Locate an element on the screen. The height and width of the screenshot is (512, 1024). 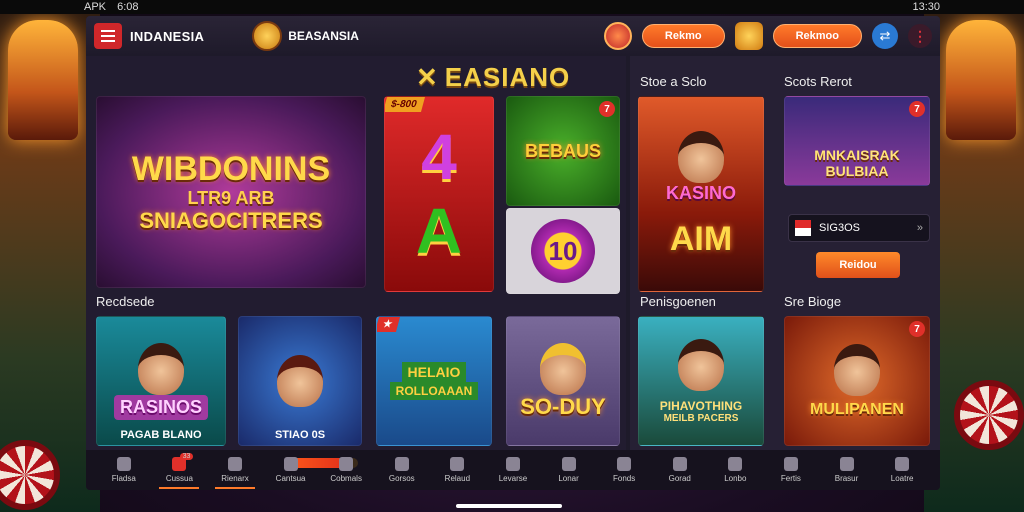
section-label-3: Recdsede is located at coordinates (125, 301).